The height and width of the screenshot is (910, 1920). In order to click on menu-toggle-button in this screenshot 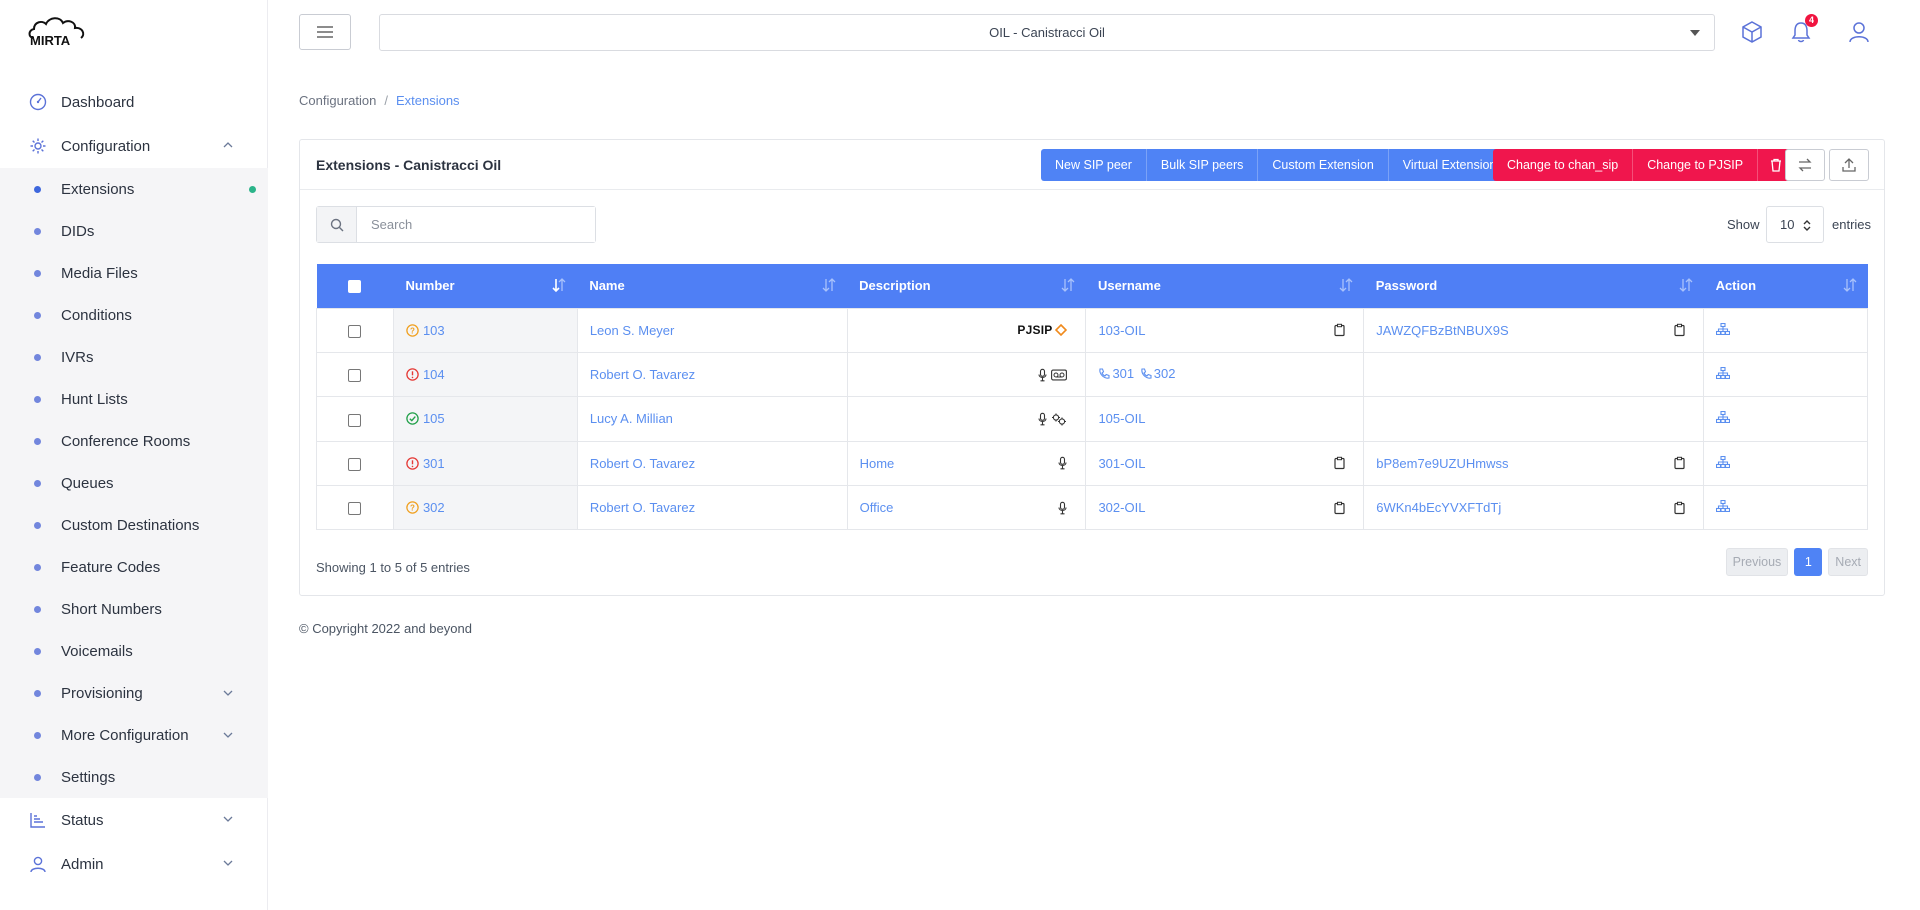, I will do `click(325, 32)`.